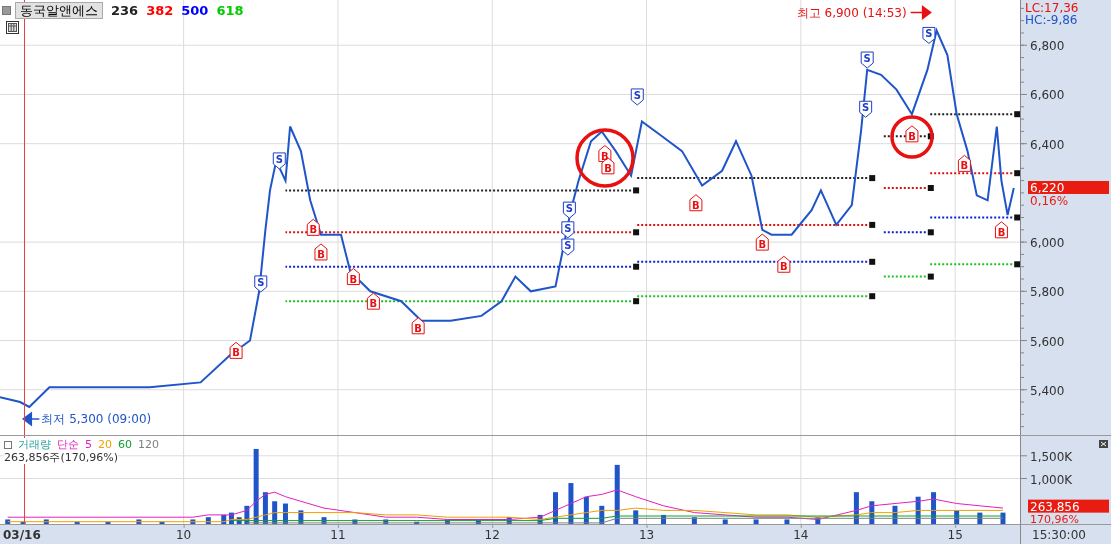 Image resolution: width=1111 pixels, height=544 pixels. Describe the element at coordinates (1047, 144) in the screenshot. I see `axis-tick-label: 6,400` at that location.